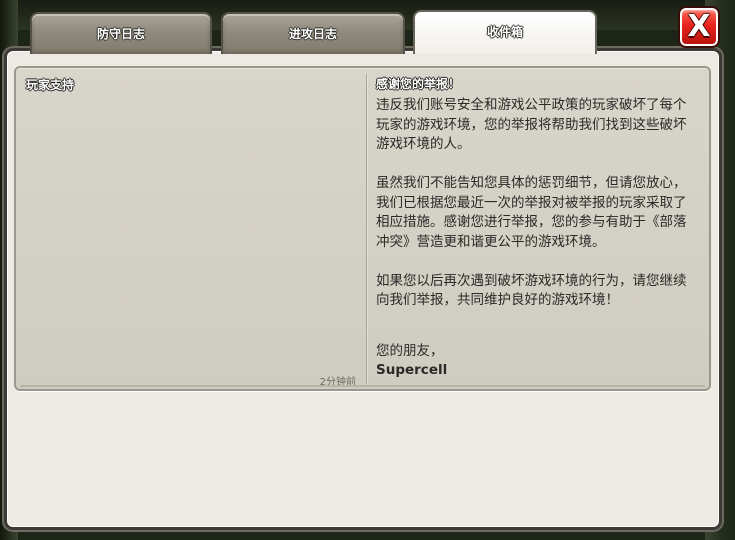 The image size is (735, 540). I want to click on tab-attack-log: 进攻日志, so click(313, 33).